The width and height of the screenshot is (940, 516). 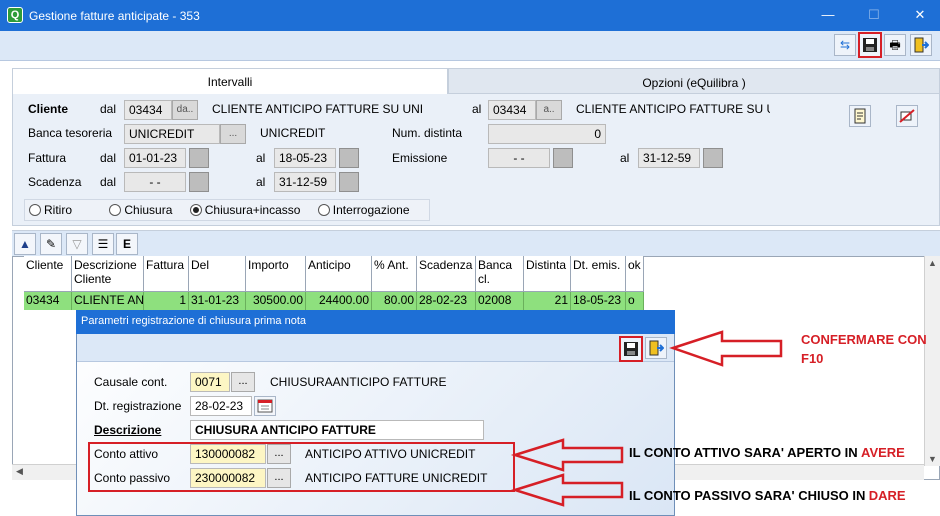 I want to click on annotation-dare: DARE, so click(x=887, y=495).